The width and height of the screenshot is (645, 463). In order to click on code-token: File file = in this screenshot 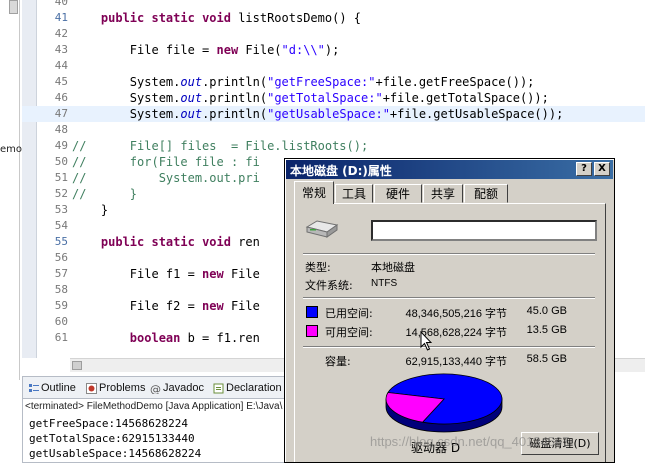, I will do `click(173, 50)`.